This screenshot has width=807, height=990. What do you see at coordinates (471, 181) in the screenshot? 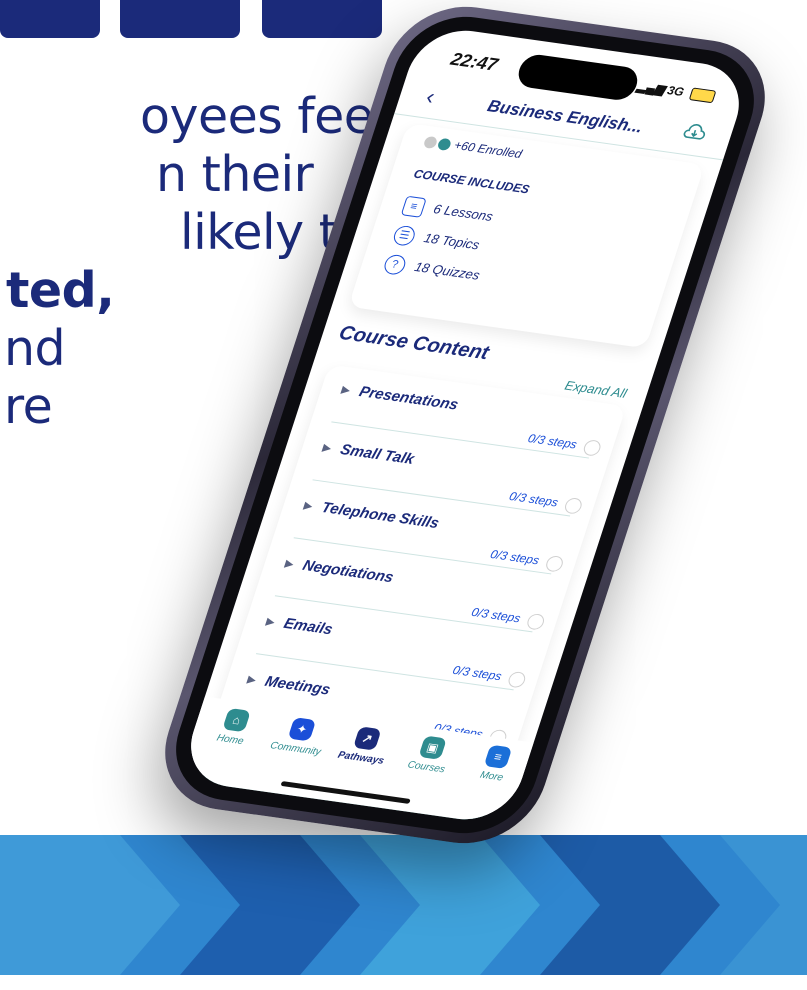
I see `course-includes-title: COURSE INCLUDES` at bounding box center [471, 181].